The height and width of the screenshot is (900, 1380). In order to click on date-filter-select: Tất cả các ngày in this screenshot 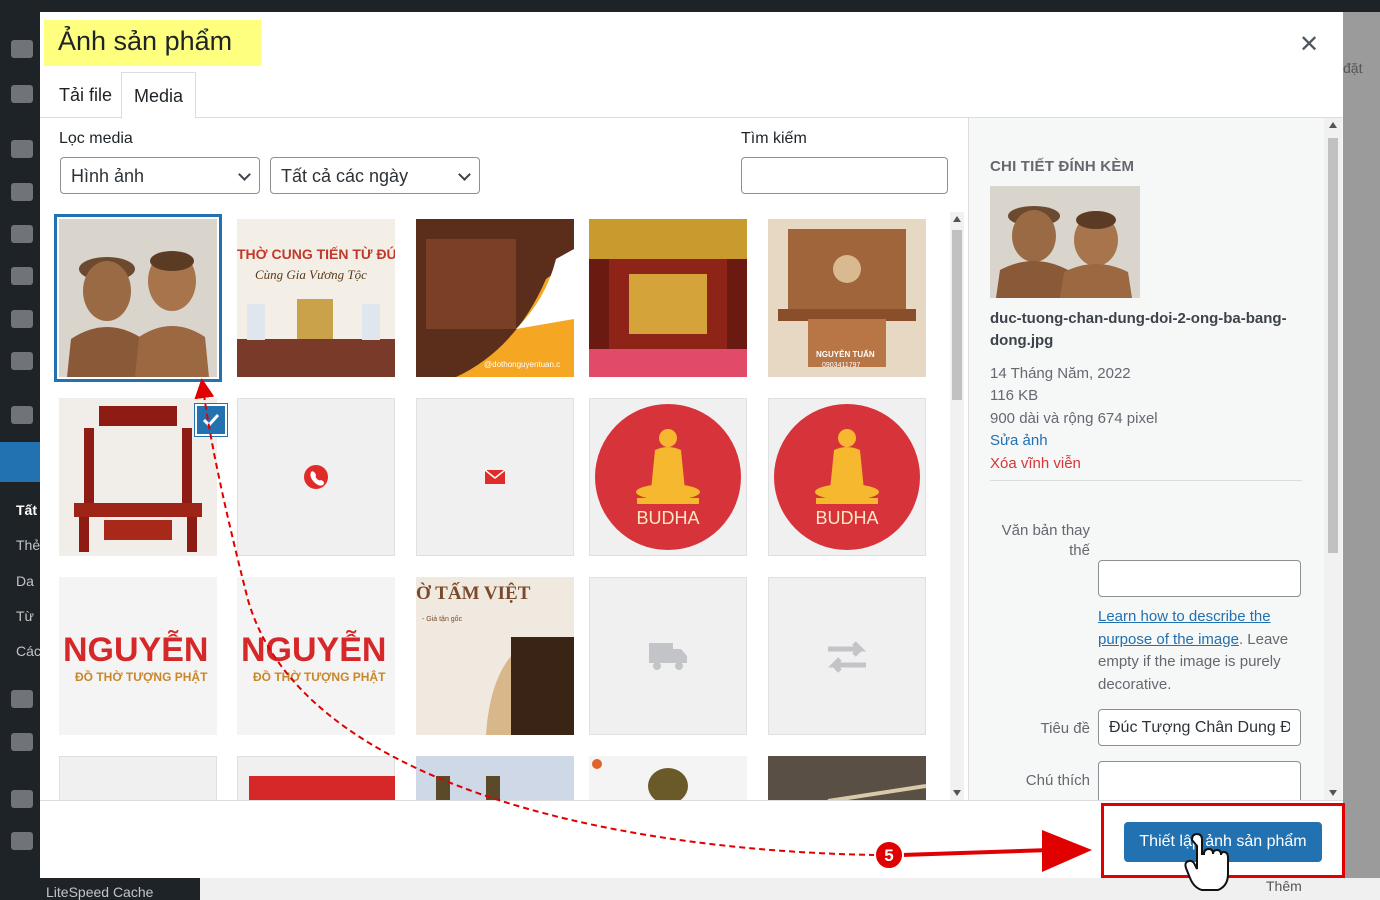, I will do `click(375, 175)`.